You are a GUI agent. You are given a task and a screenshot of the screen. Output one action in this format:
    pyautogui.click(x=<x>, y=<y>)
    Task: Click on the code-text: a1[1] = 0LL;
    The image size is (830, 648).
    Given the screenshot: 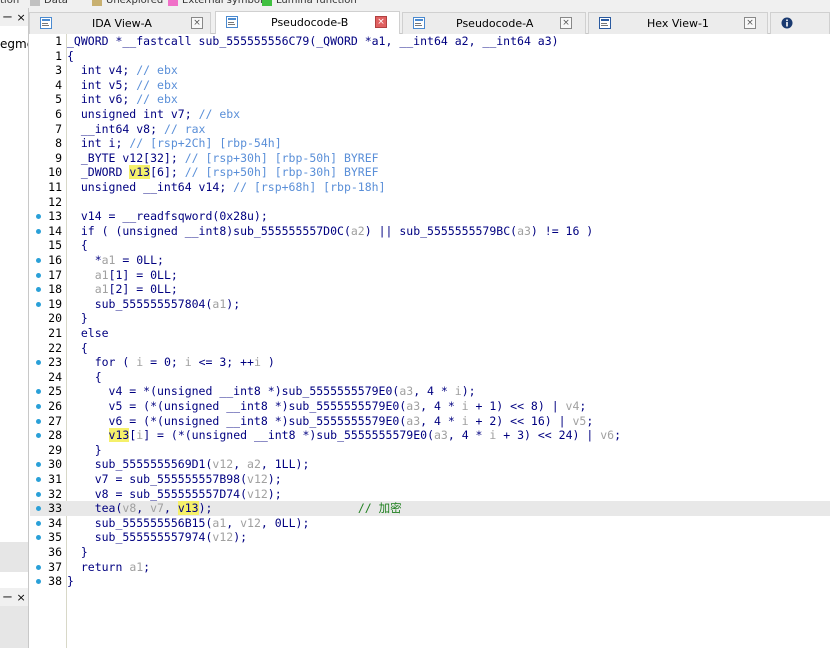 What is the action you would take?
    pyautogui.click(x=122, y=275)
    